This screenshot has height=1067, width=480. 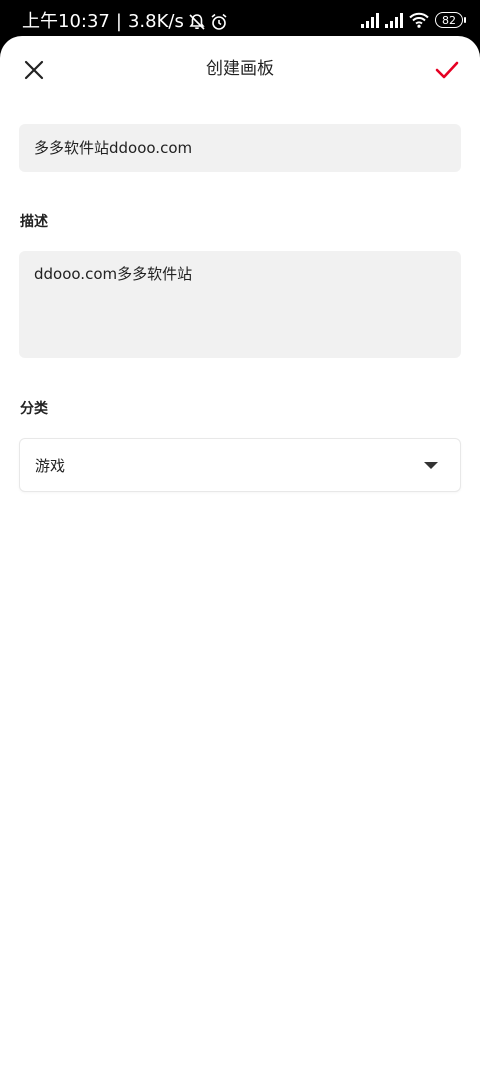 I want to click on battery-icon: 82, so click(x=449, y=20).